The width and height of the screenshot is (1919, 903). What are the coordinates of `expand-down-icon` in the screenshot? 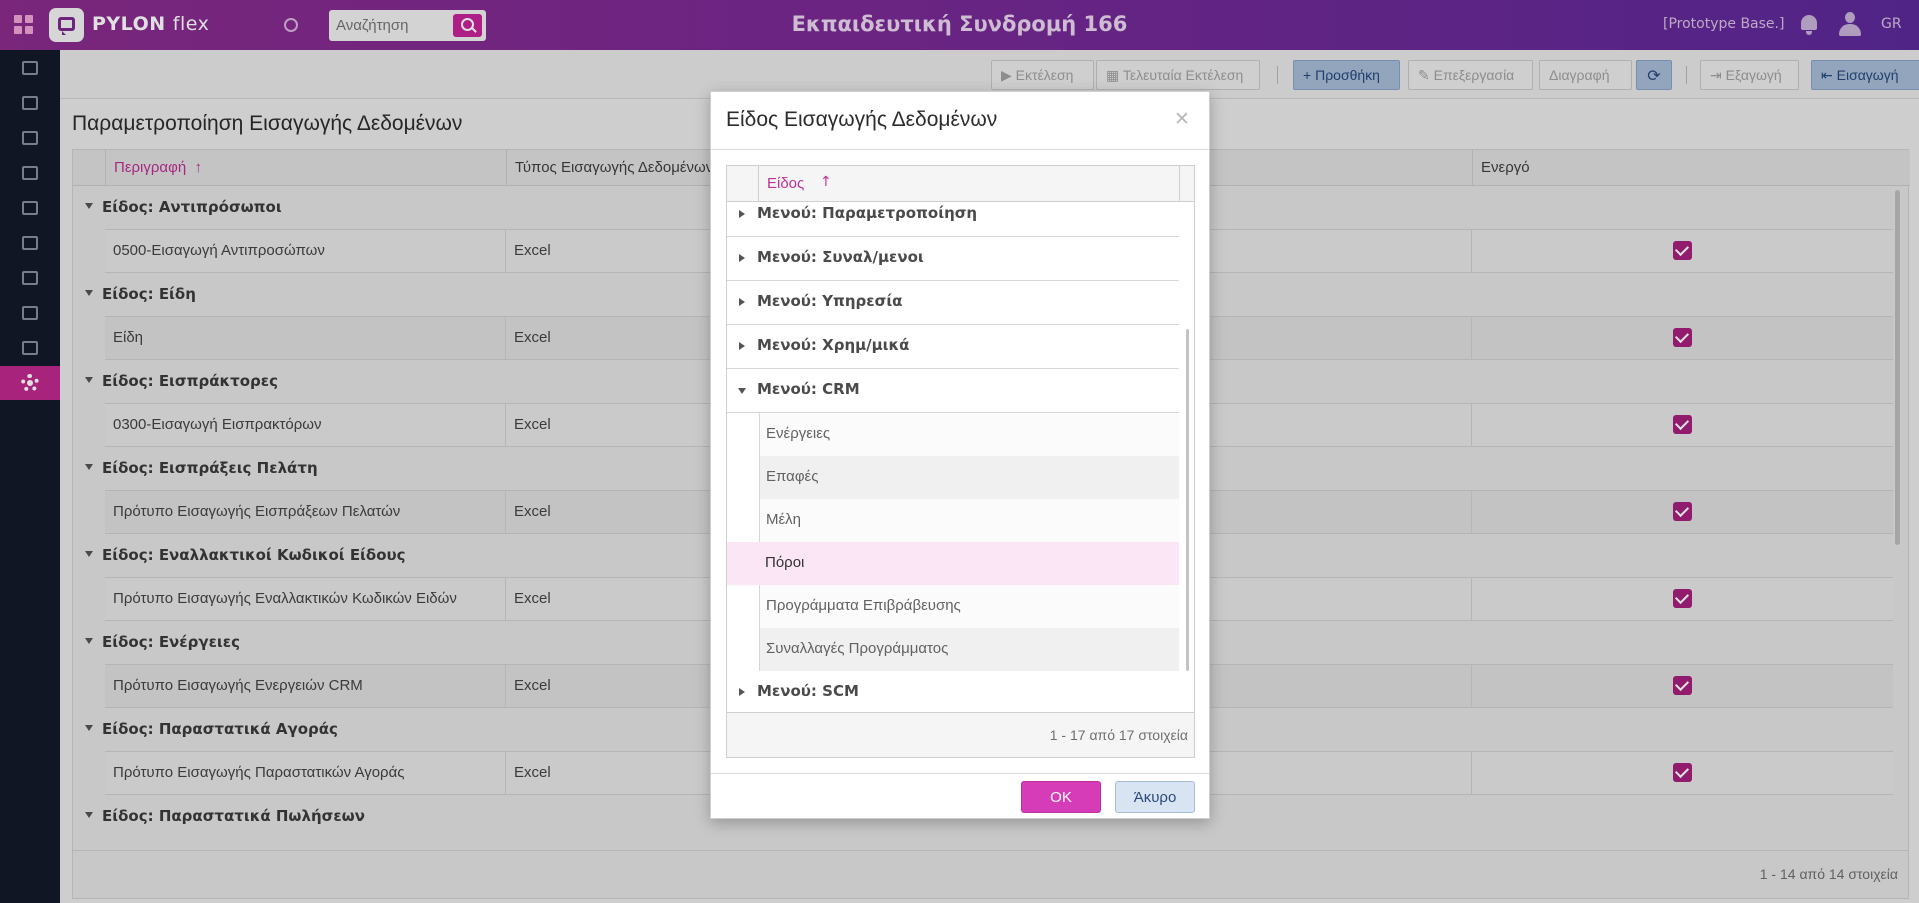 It's located at (742, 391).